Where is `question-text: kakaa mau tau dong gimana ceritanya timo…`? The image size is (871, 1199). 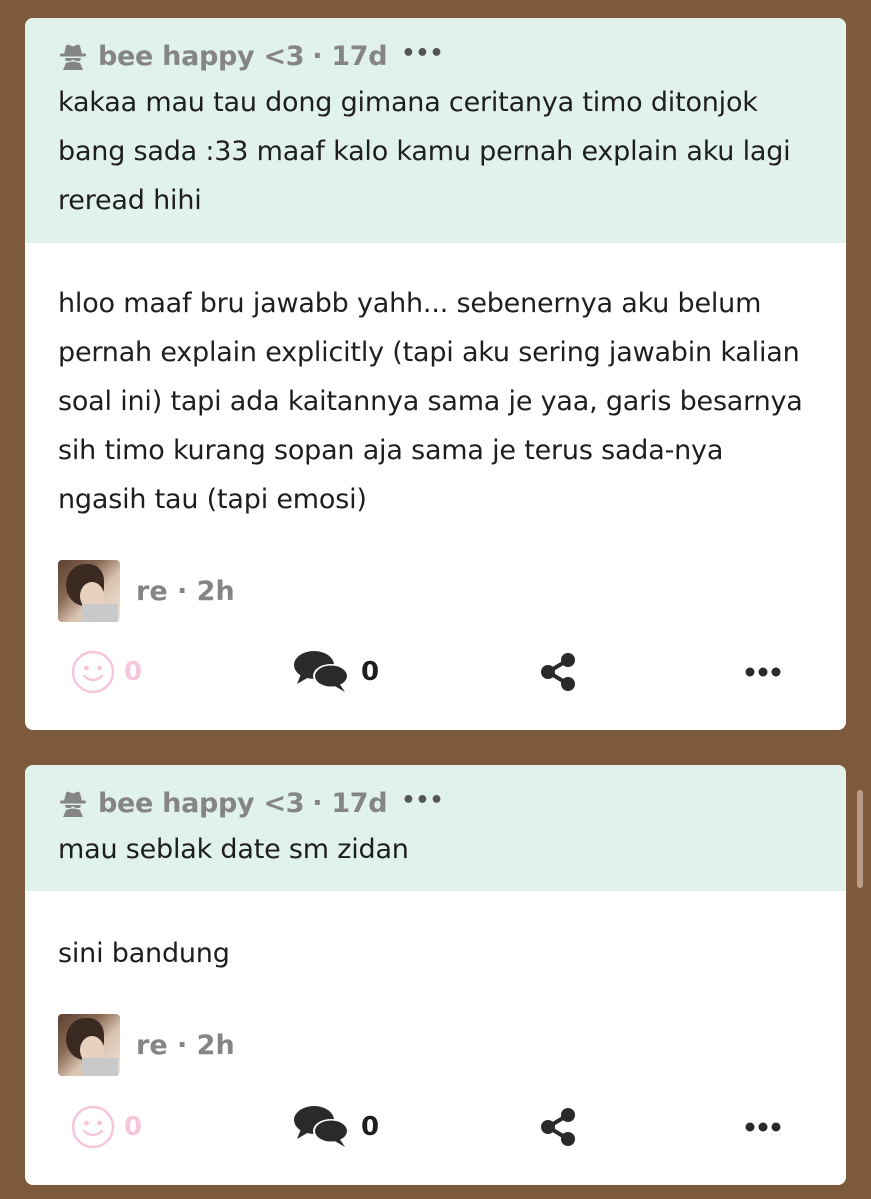 question-text: kakaa mau tau dong gimana ceritanya timo… is located at coordinates (424, 151).